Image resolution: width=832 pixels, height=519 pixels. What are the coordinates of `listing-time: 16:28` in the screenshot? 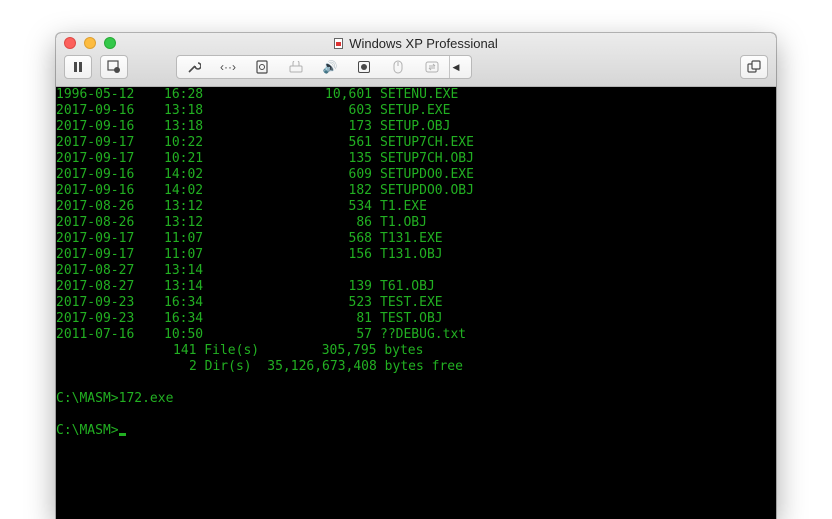 It's located at (184, 94).